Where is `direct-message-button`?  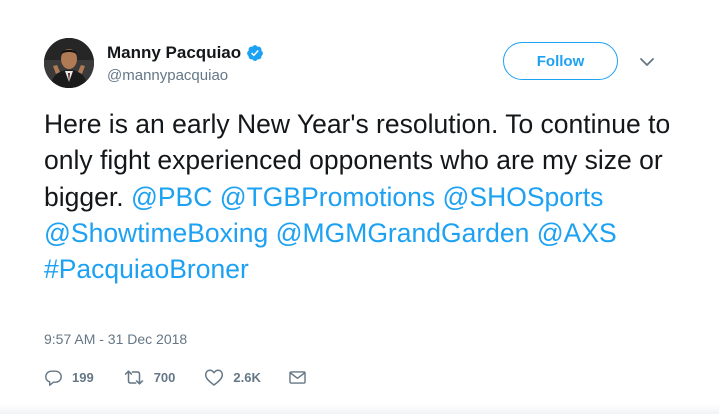
direct-message-button is located at coordinates (297, 377).